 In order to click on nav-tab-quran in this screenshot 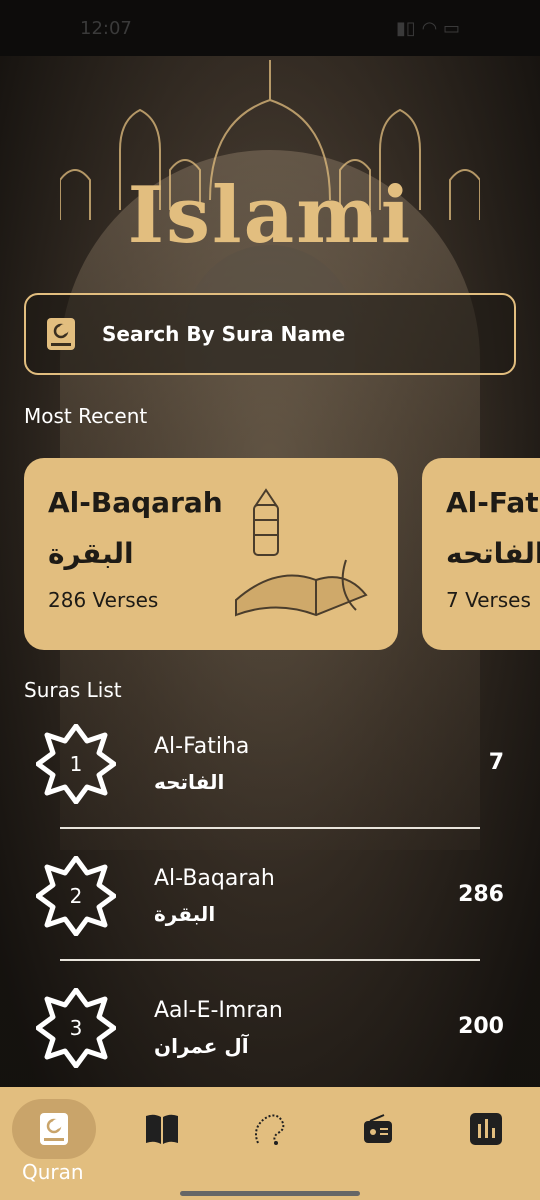, I will do `click(54, 1129)`.